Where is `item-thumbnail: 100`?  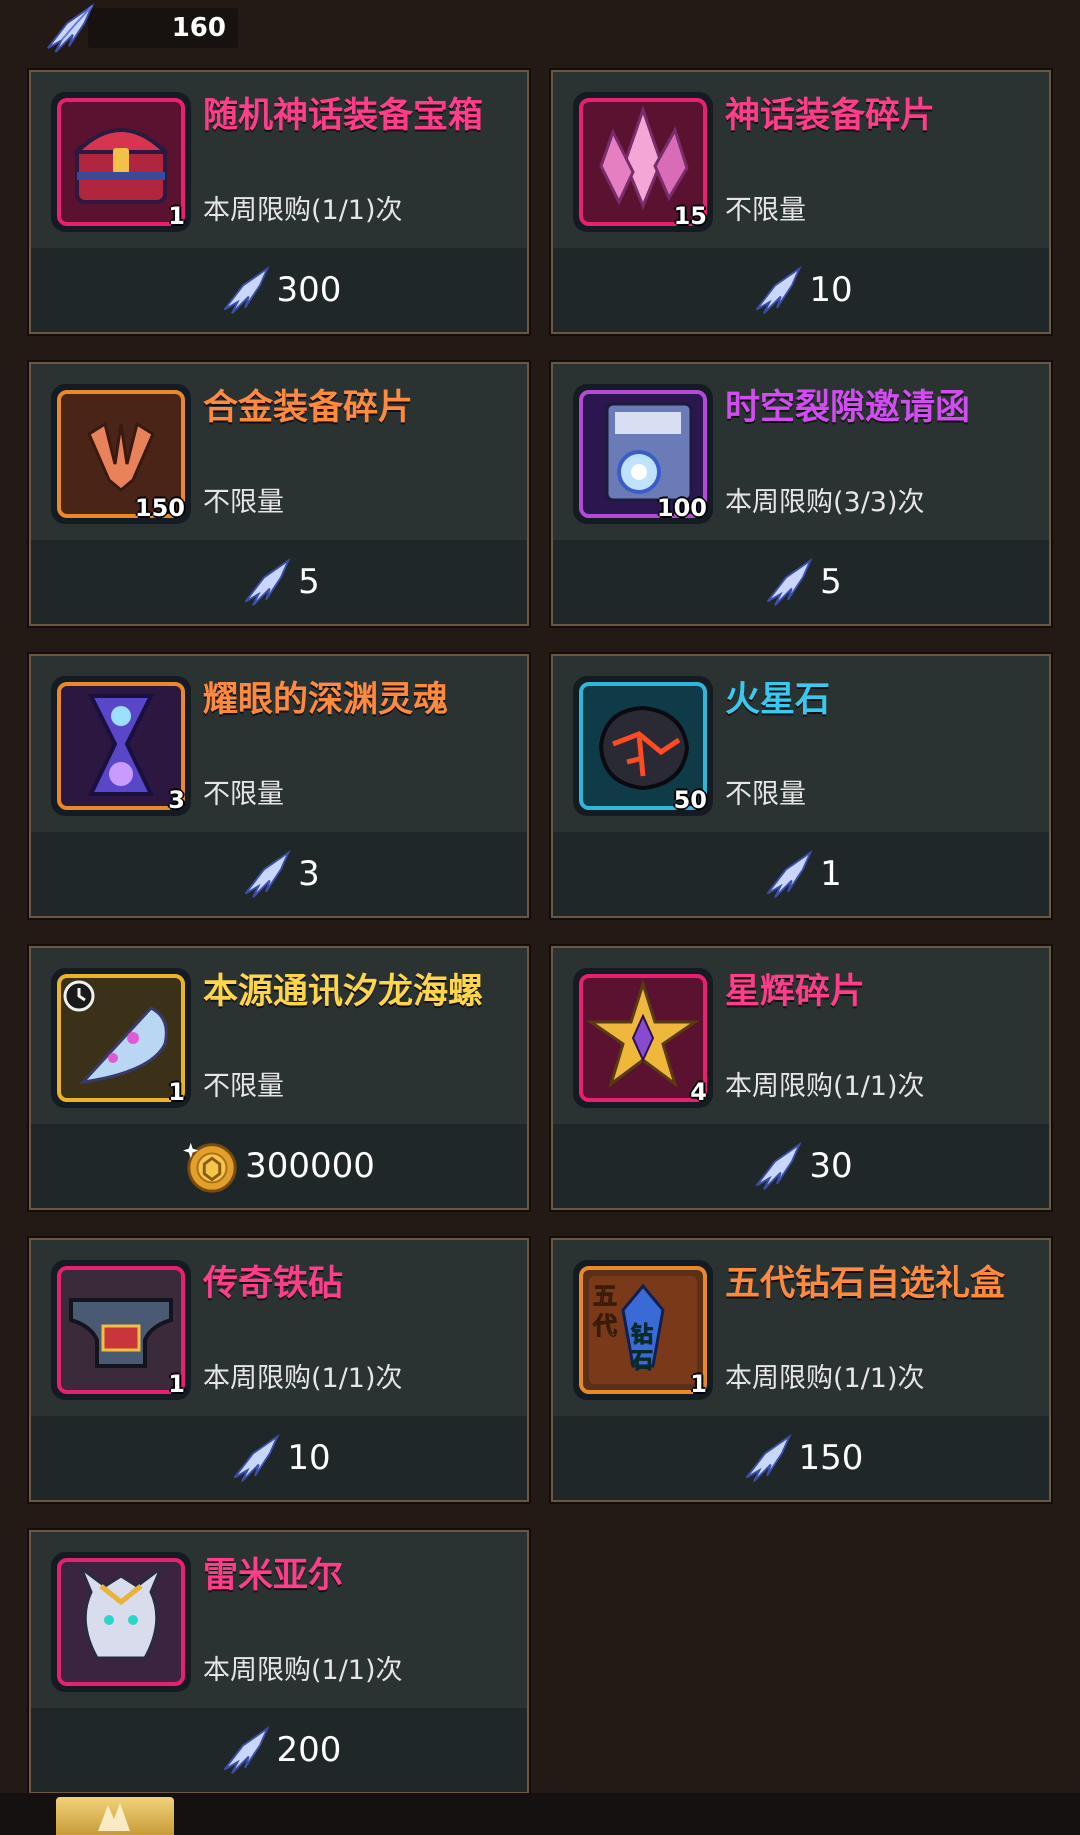 item-thumbnail: 100 is located at coordinates (643, 454).